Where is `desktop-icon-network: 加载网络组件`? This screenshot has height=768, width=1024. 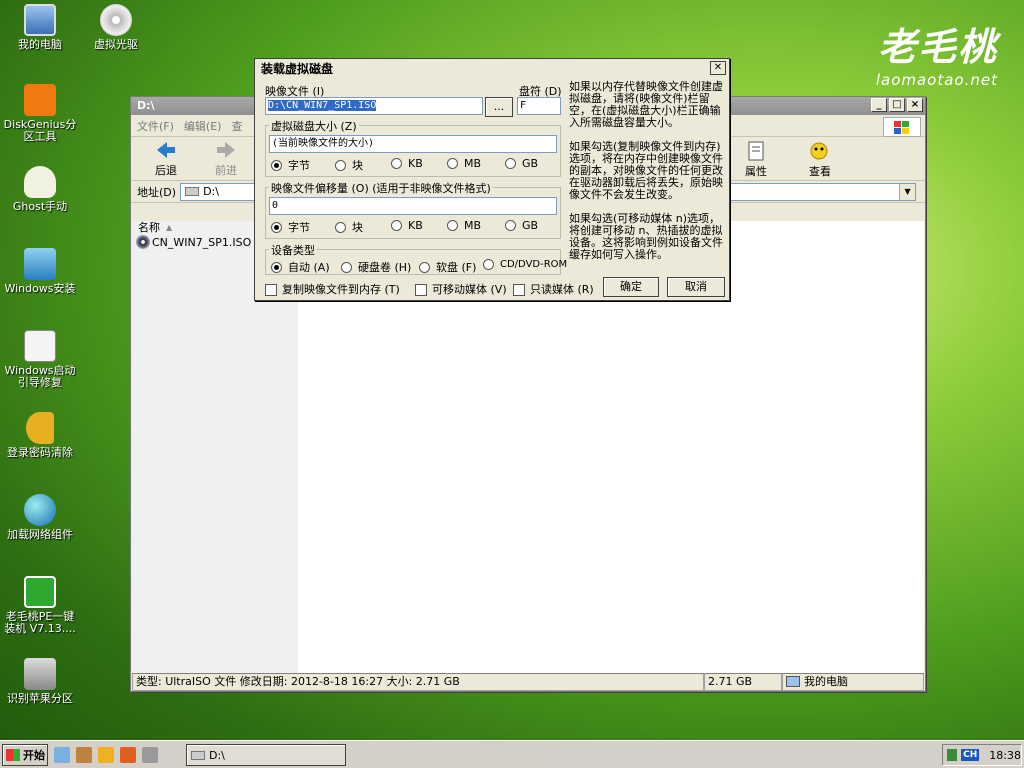
desktop-icon-network: 加载网络组件 is located at coordinates (40, 517).